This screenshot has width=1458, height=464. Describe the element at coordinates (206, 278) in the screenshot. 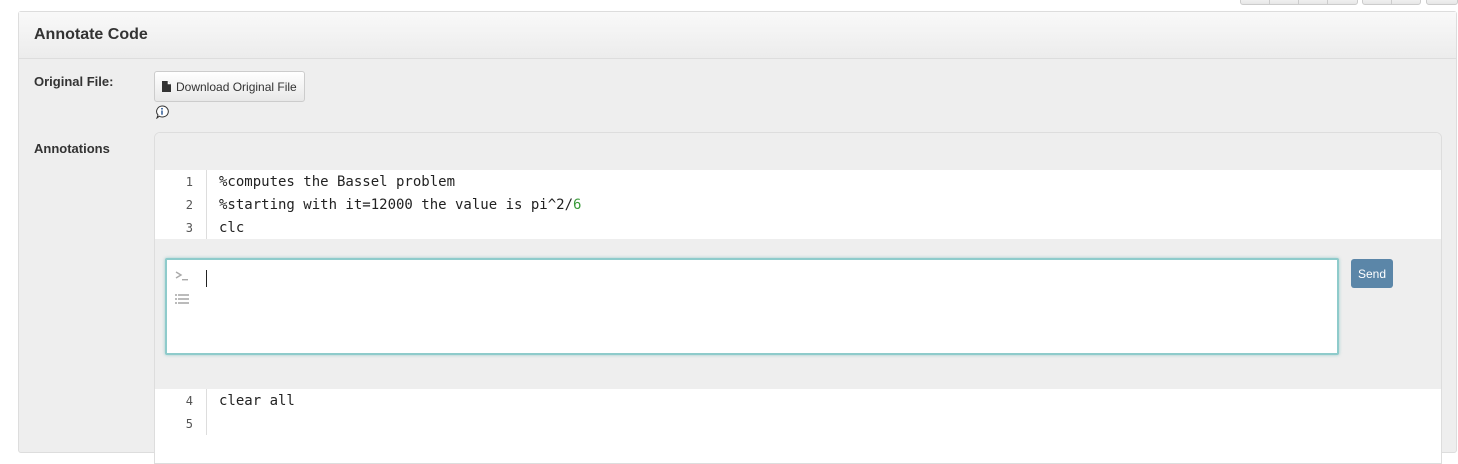

I see `text-caret` at that location.